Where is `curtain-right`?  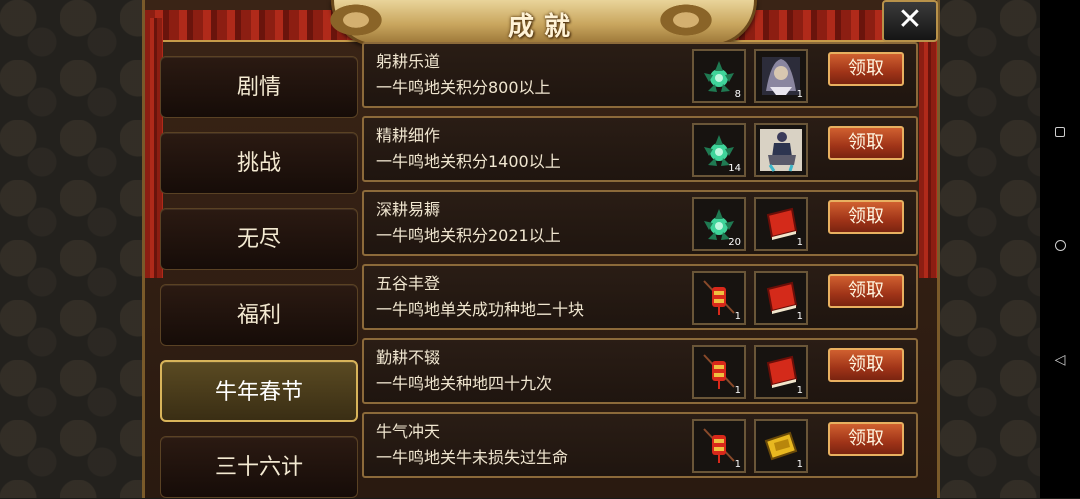 curtain-right is located at coordinates (928, 148).